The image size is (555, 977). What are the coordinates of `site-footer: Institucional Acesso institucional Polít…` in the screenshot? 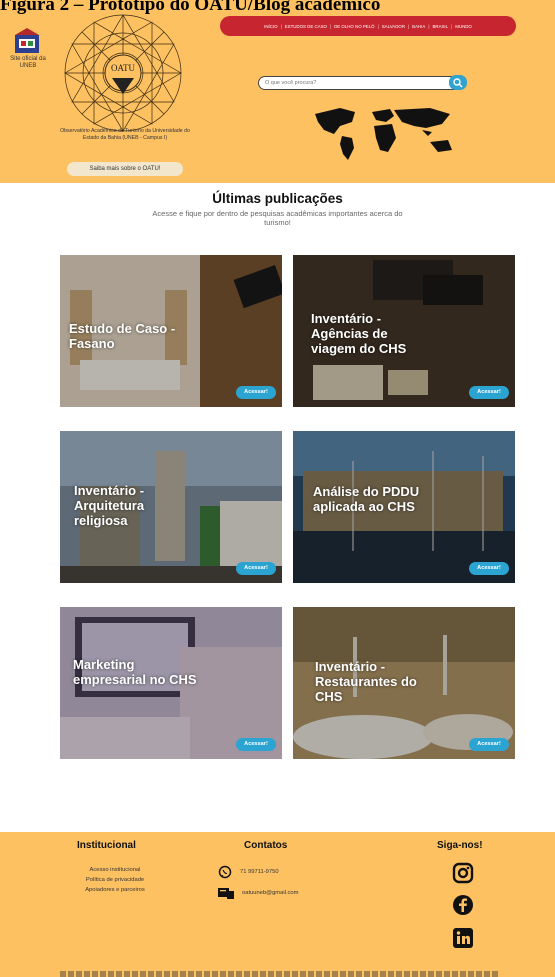 It's located at (277, 904).